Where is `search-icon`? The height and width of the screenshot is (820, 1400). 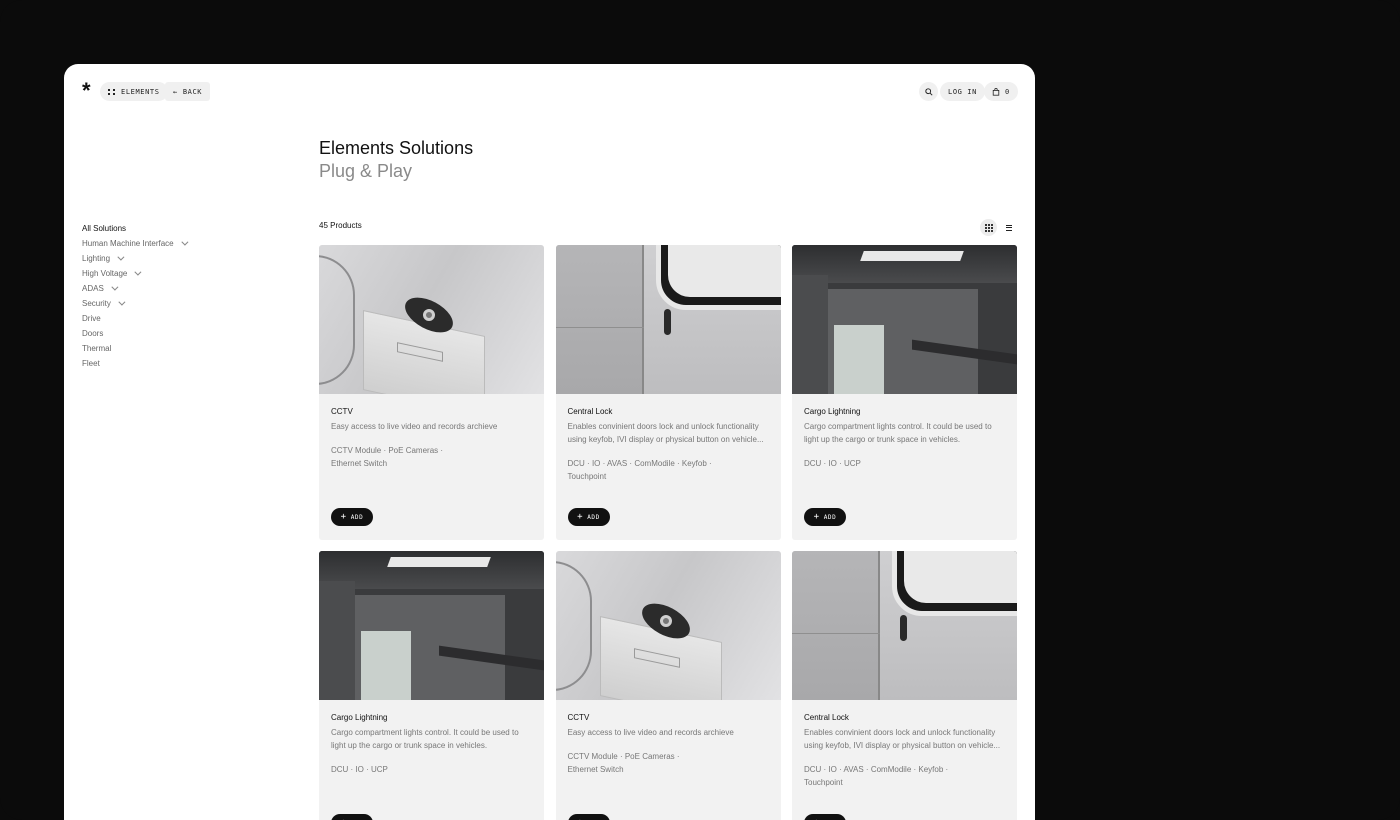 search-icon is located at coordinates (928, 91).